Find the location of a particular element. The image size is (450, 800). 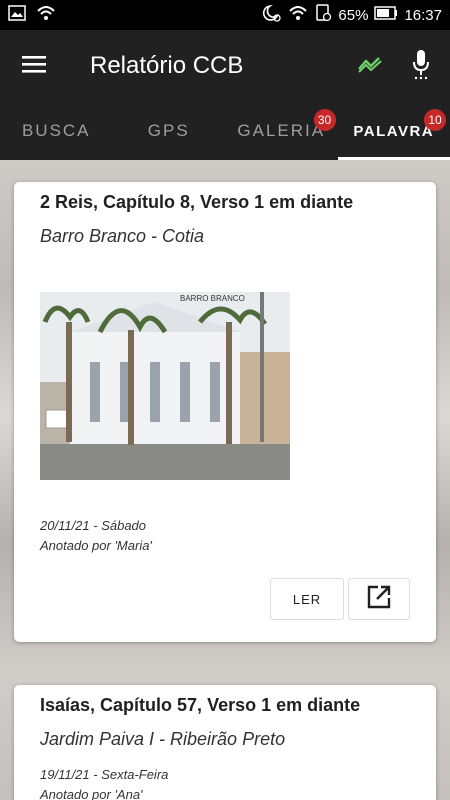

tab-gps: GPS is located at coordinates (169, 131).